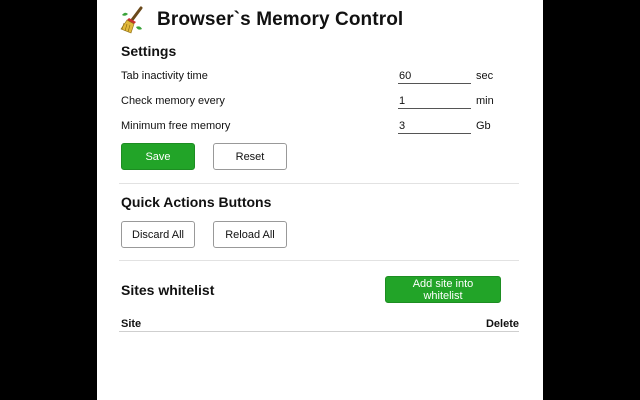 The height and width of the screenshot is (400, 640). Describe the element at coordinates (485, 76) in the screenshot. I see `inactivity-unit: sec` at that location.